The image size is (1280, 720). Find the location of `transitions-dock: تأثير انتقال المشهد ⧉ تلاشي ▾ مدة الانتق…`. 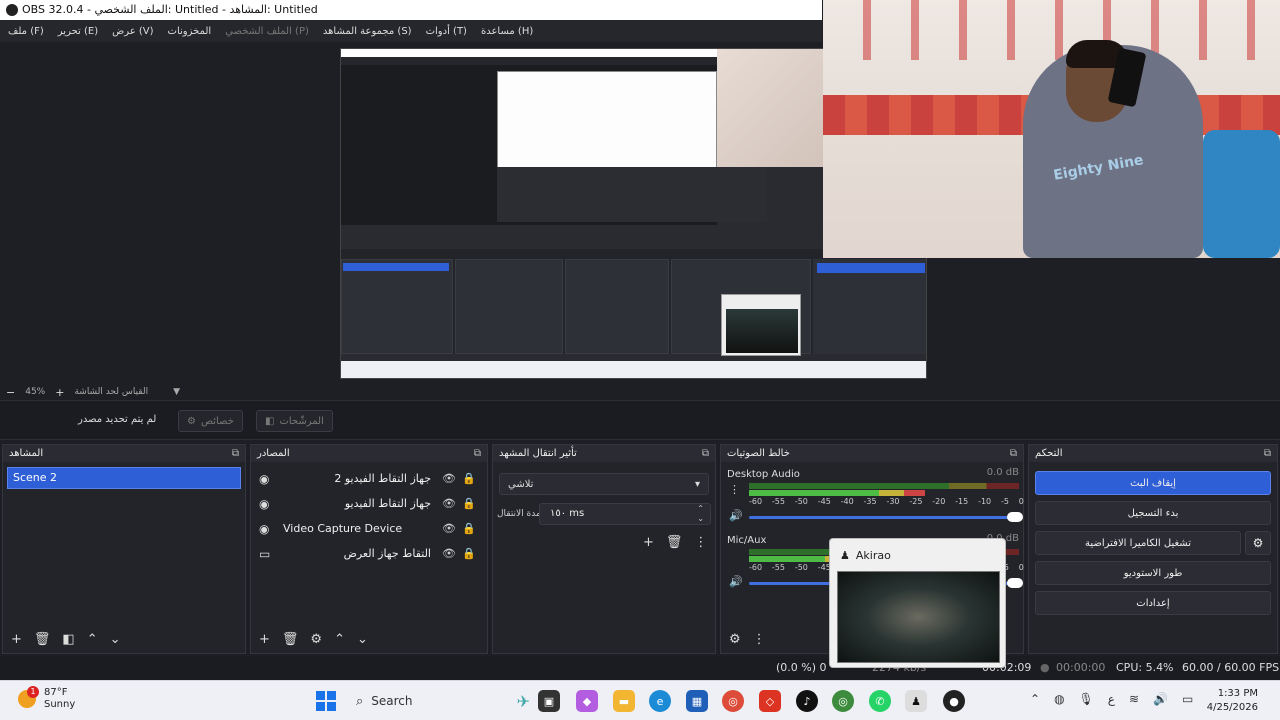

transitions-dock: تأثير انتقال المشهد ⧉ تلاشي ▾ مدة الانتق… is located at coordinates (604, 549).